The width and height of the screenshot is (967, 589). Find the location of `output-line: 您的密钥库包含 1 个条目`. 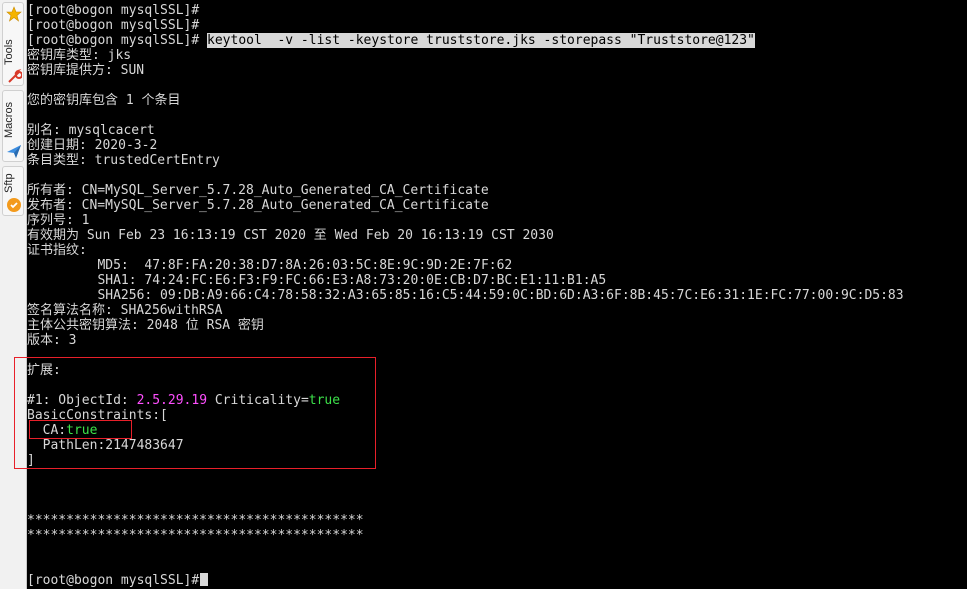

output-line: 您的密钥库包含 1 个条目 is located at coordinates (104, 100).